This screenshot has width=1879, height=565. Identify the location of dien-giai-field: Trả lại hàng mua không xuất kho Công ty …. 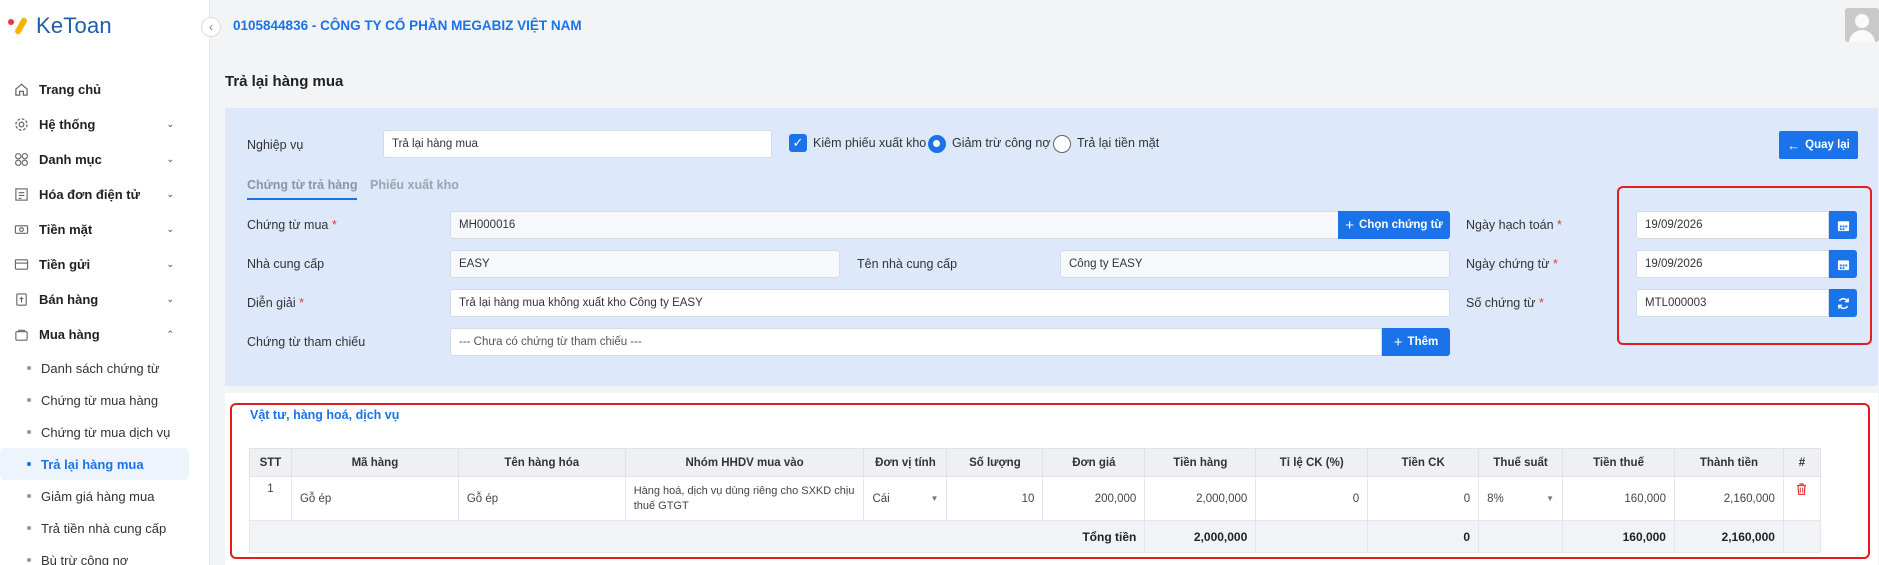
(950, 303).